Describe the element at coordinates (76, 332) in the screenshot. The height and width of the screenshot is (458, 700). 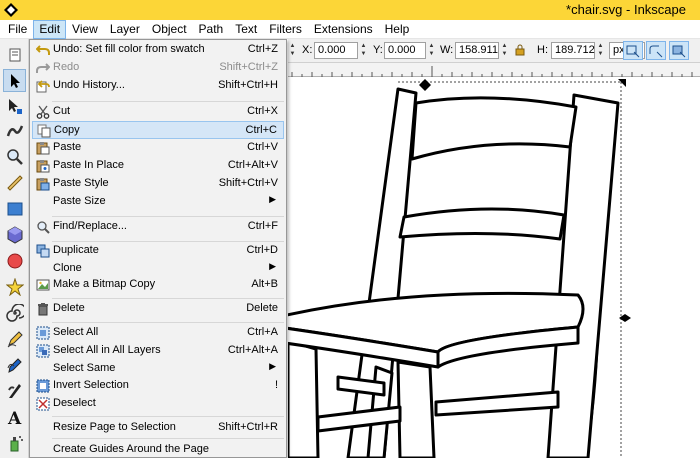
I see `menu-item-label: Select All` at that location.